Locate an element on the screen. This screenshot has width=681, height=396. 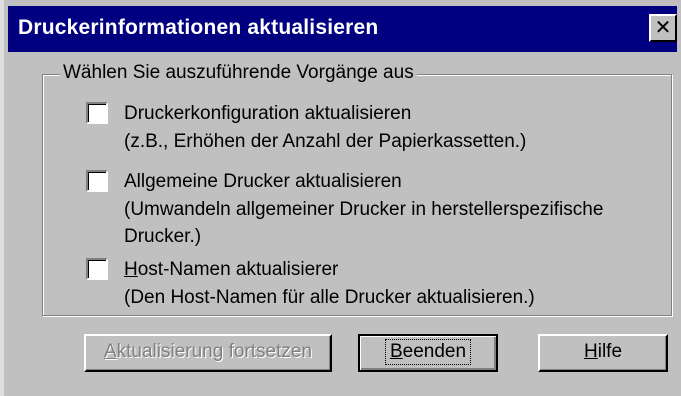
close-button: ✕ is located at coordinates (663, 28).